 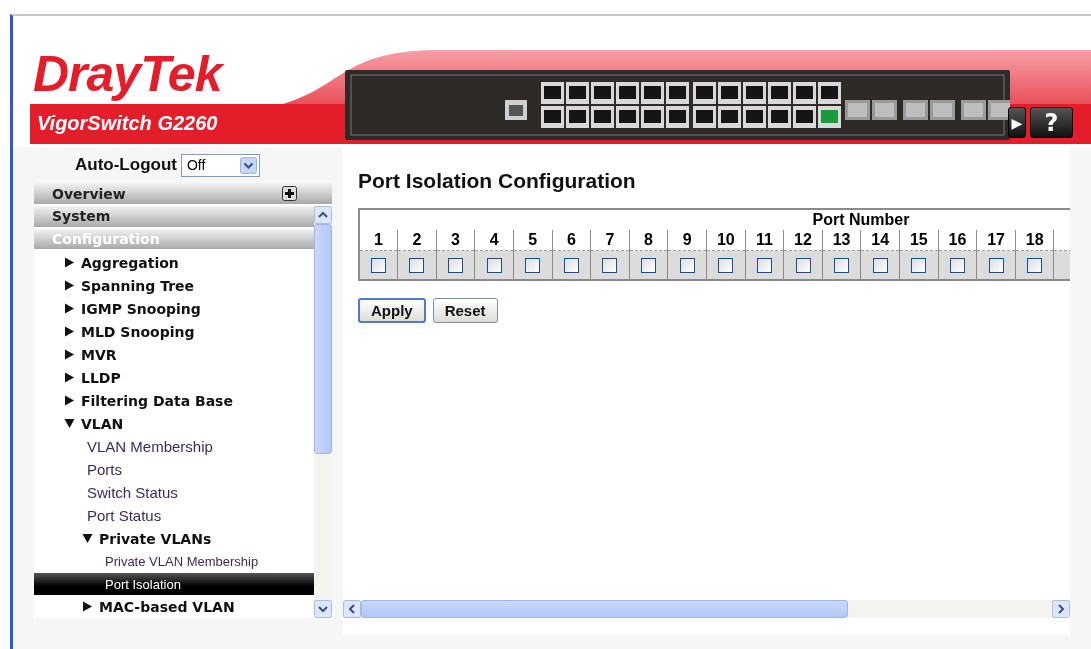 I want to click on menu-item: Ports, so click(x=174, y=469).